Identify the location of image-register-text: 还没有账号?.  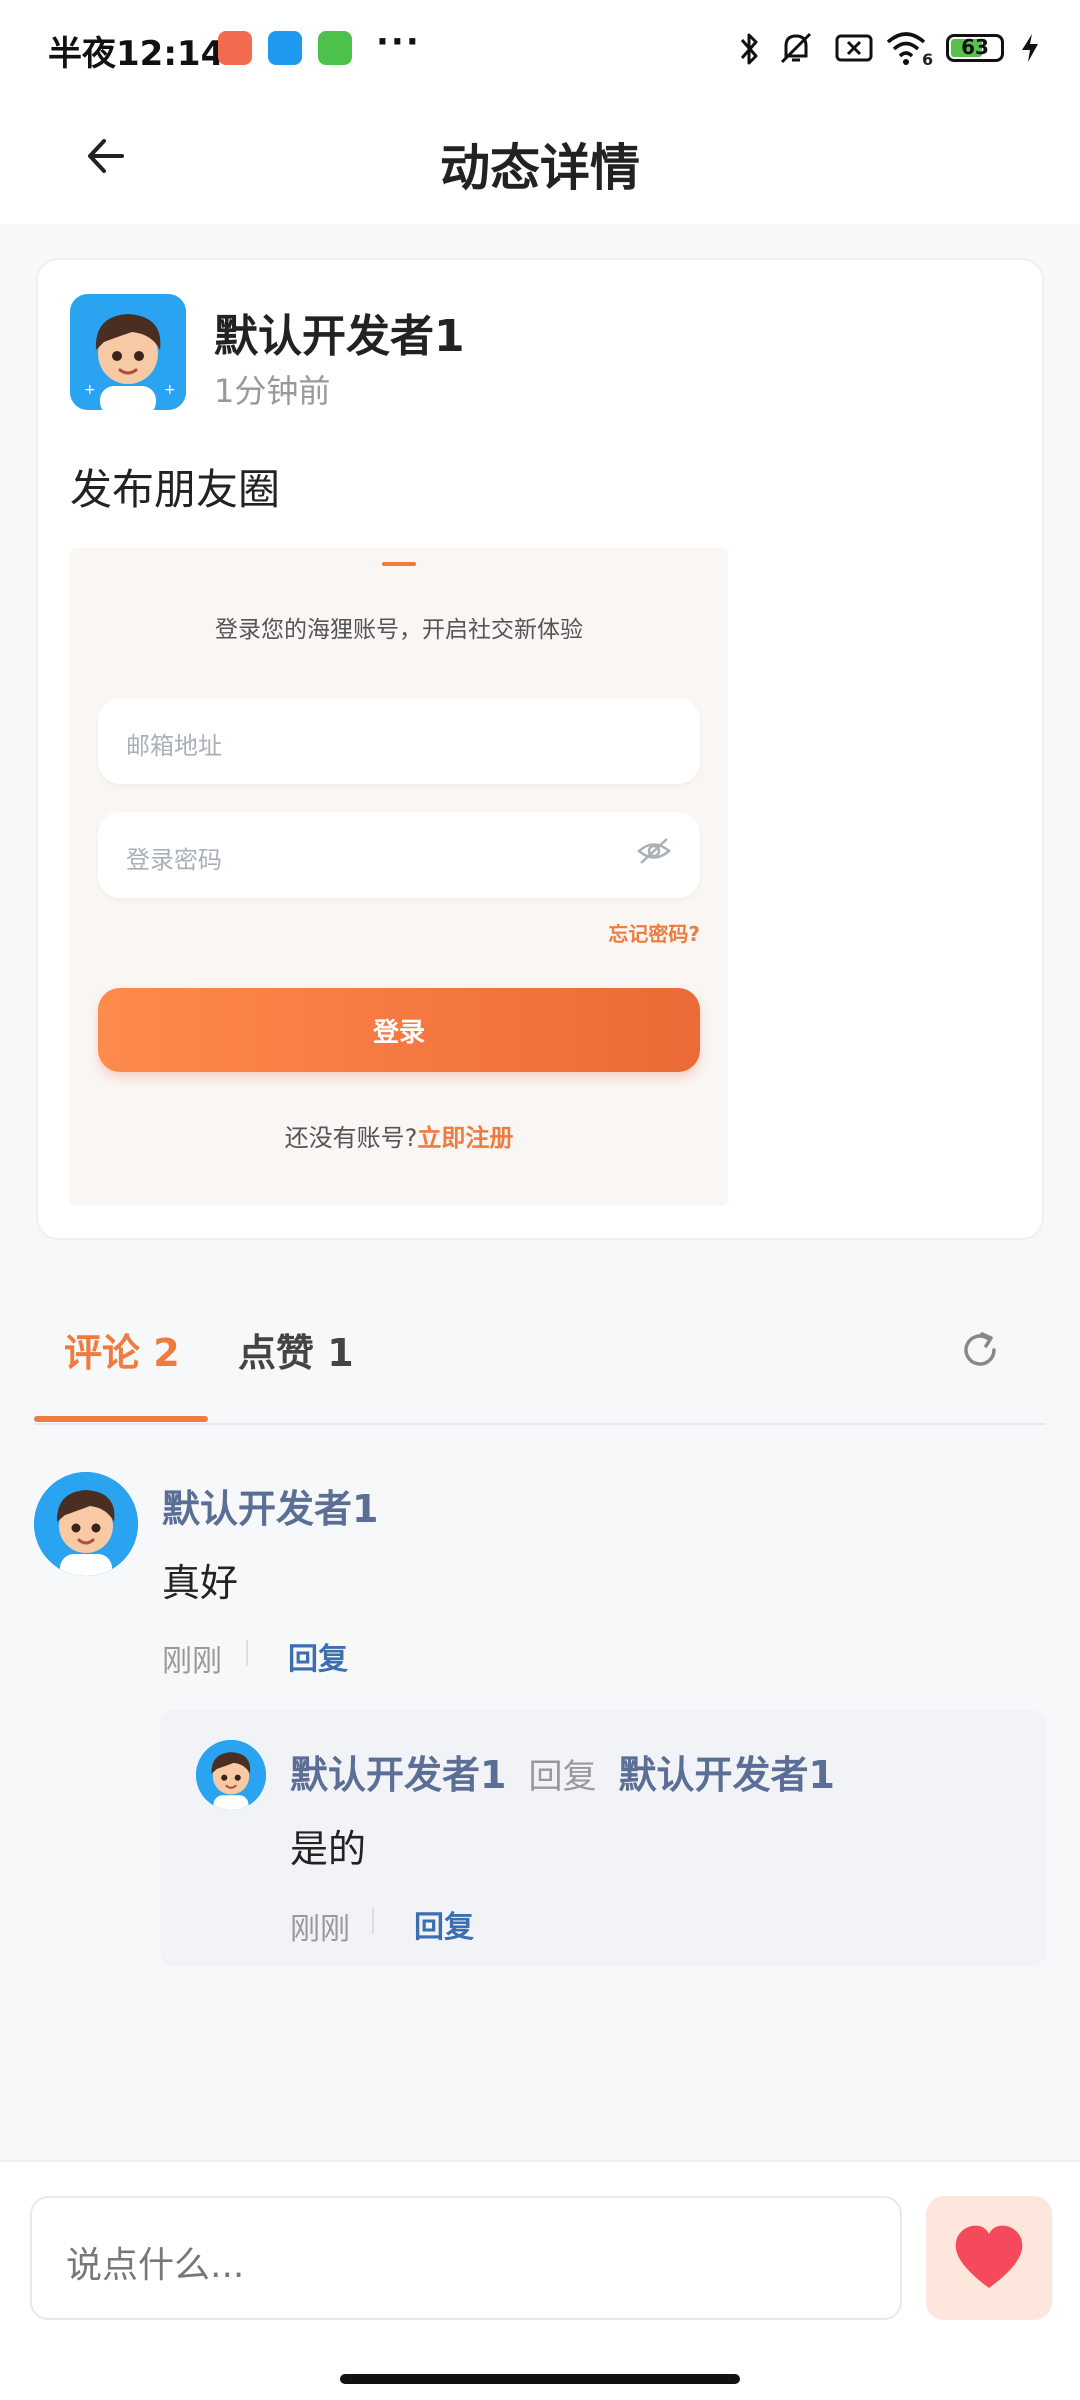
(351, 1138).